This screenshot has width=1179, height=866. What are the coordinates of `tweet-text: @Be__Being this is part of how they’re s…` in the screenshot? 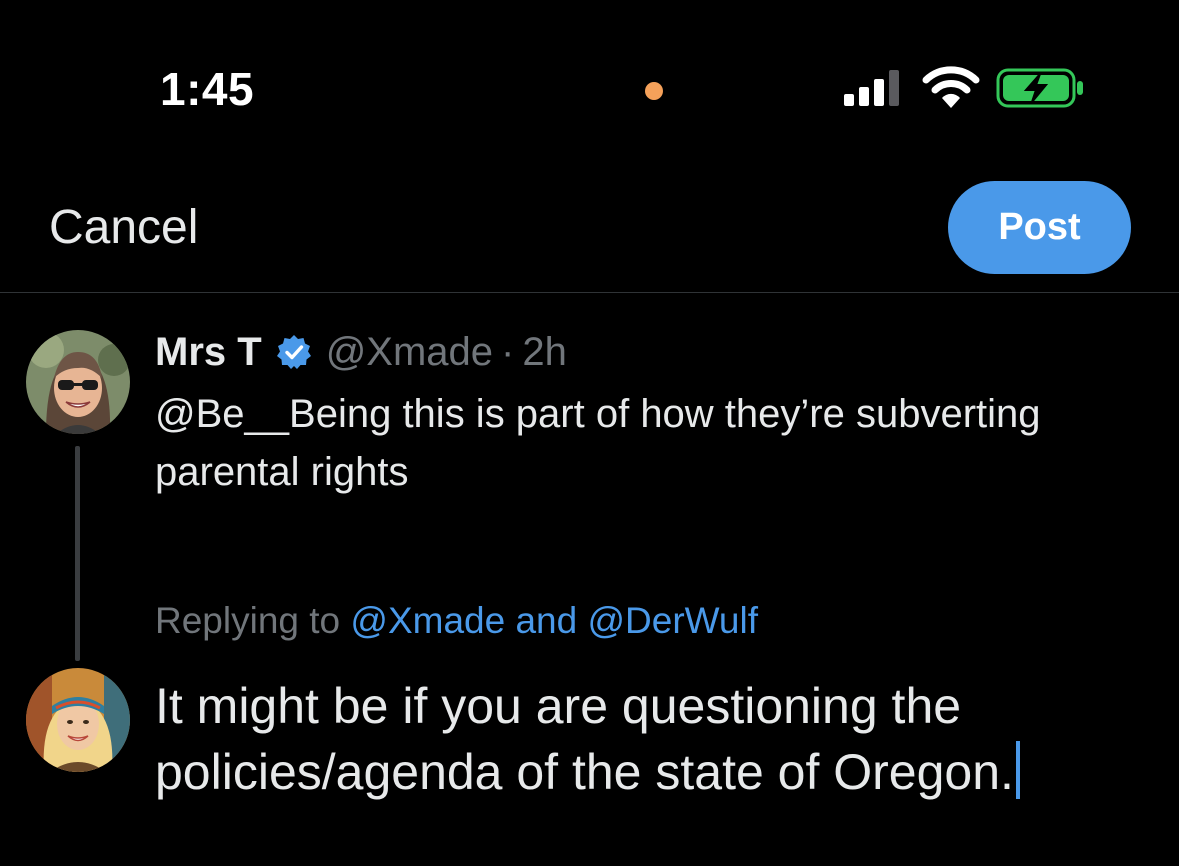 It's located at (598, 443).